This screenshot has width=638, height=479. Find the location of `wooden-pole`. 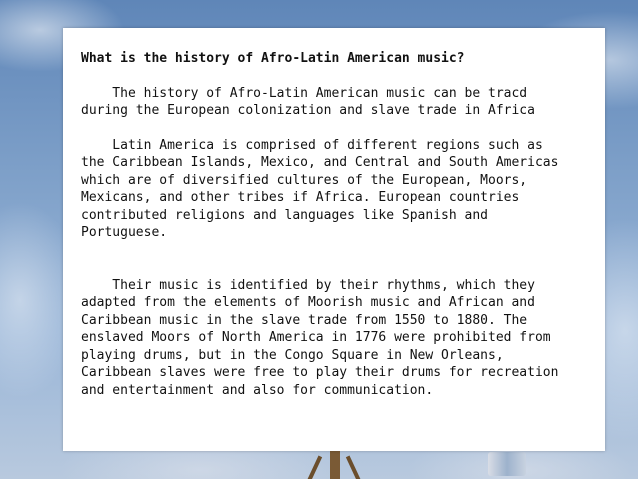

wooden-pole is located at coordinates (335, 463).